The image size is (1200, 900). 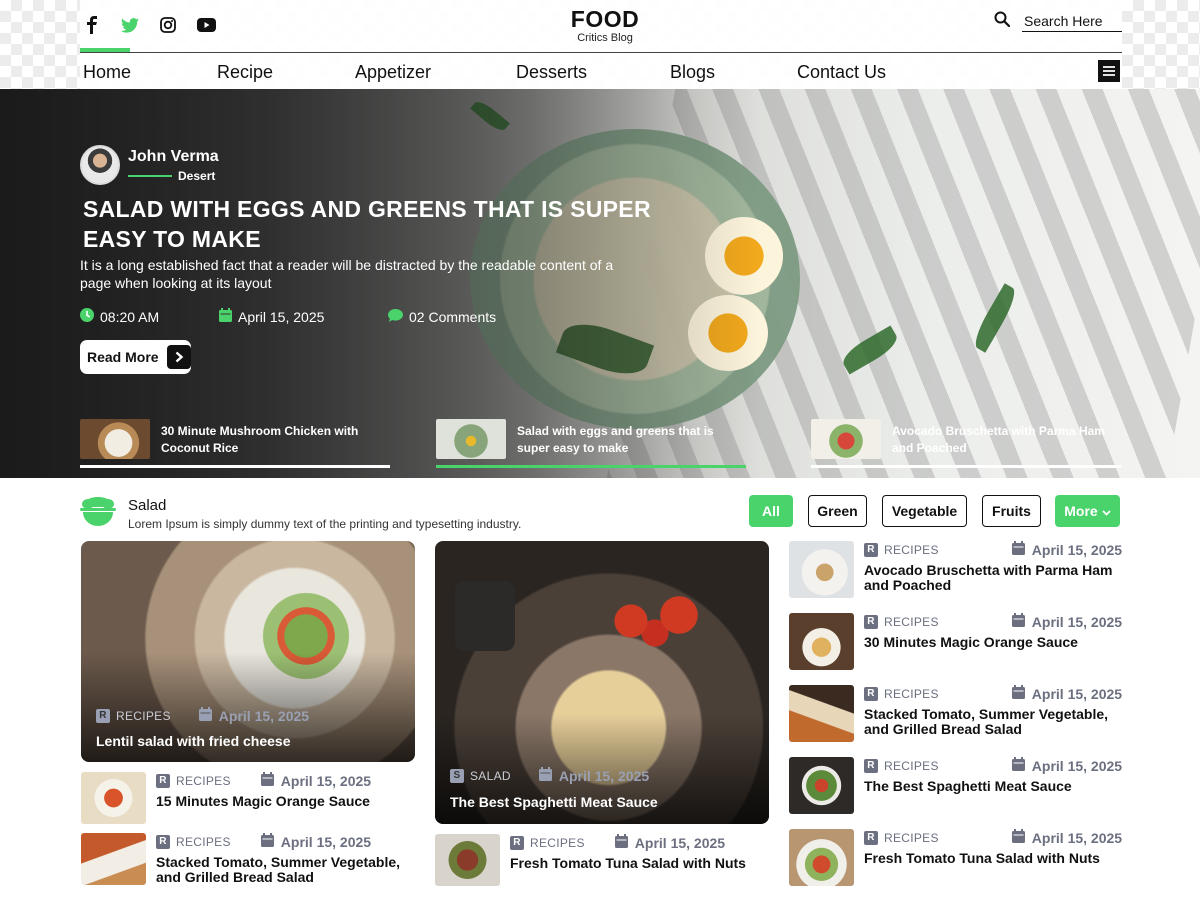 What do you see at coordinates (196, 176) in the screenshot?
I see `author-category: Desert` at bounding box center [196, 176].